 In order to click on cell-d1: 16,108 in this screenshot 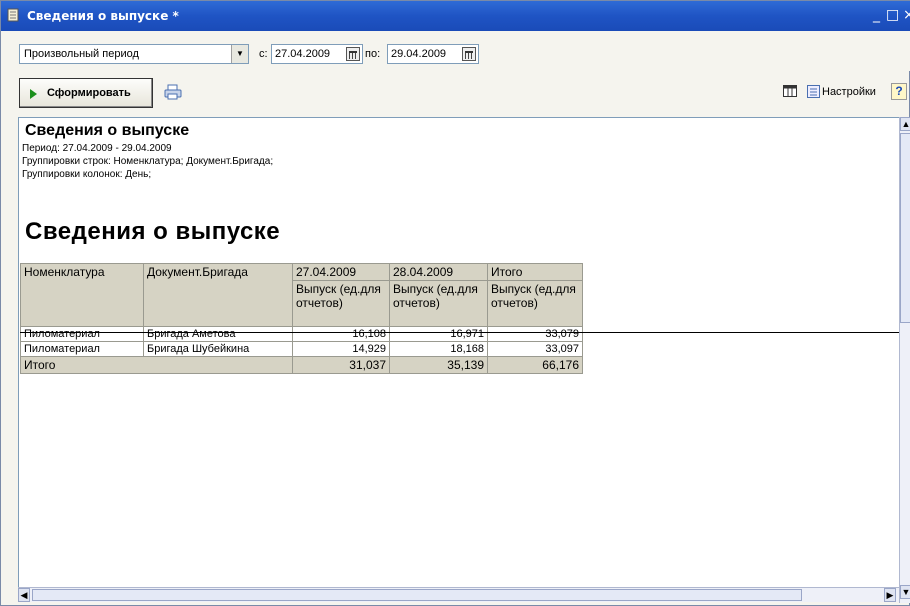, I will do `click(341, 334)`.